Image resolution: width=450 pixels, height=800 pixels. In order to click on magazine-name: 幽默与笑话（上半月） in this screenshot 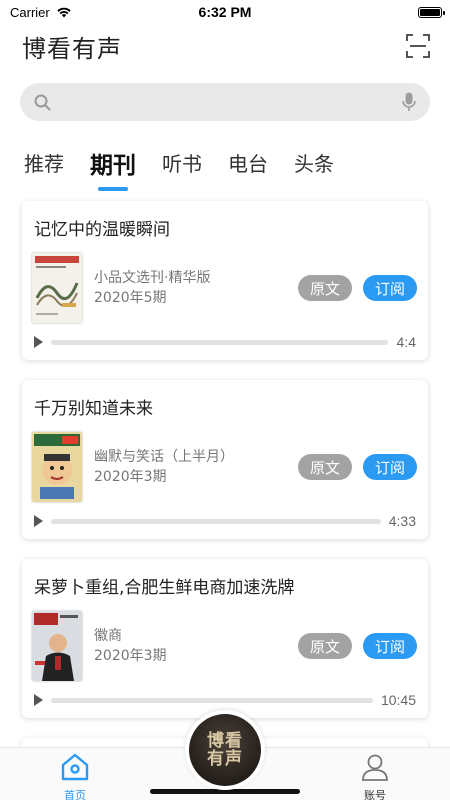, I will do `click(164, 457)`.